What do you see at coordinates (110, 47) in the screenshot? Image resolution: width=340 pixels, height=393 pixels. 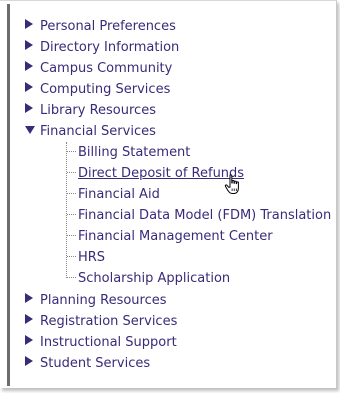 I see `tree-item-label: Directory Information` at bounding box center [110, 47].